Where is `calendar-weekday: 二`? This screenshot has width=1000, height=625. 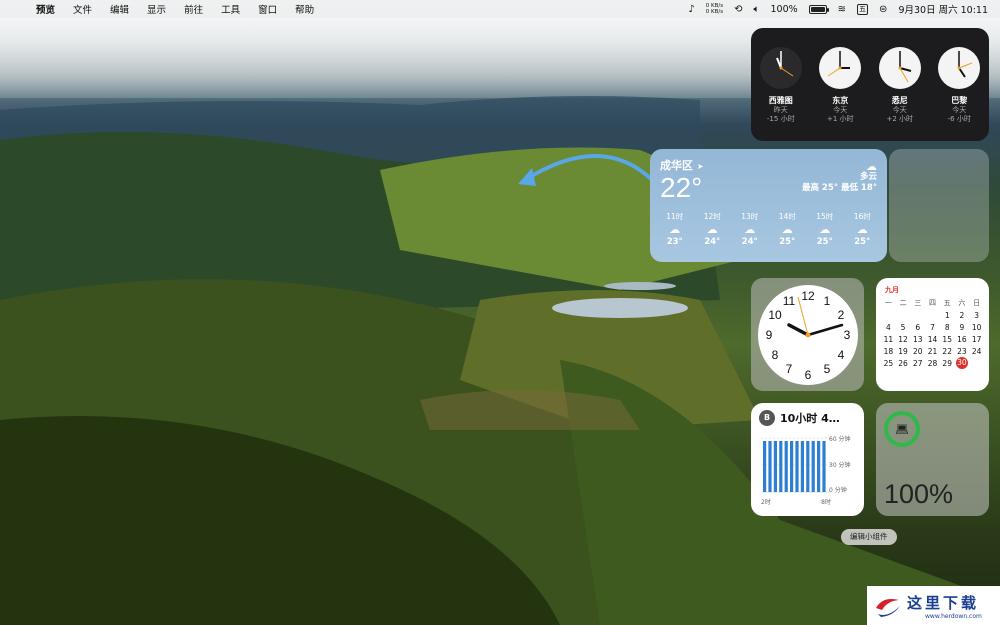 calendar-weekday: 二 is located at coordinates (903, 303).